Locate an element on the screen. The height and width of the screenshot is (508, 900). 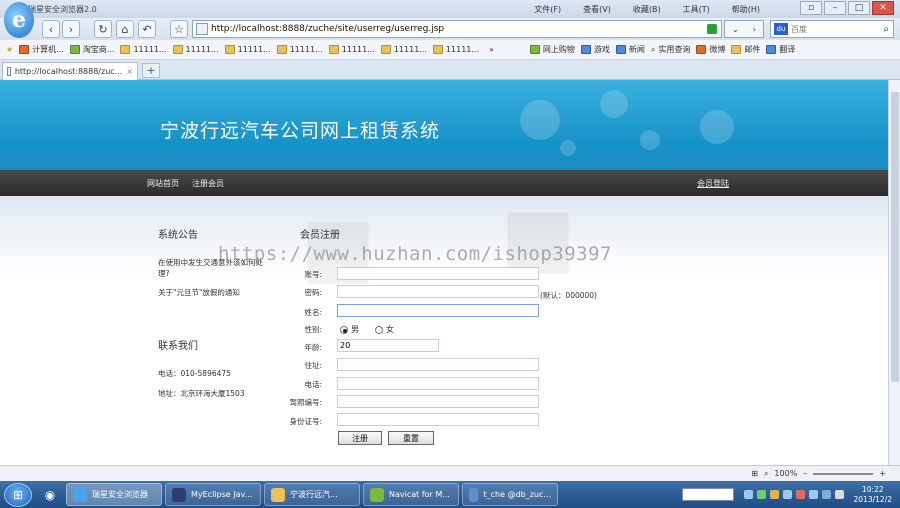
zoom-out-icon: – is located at coordinates (805, 473).